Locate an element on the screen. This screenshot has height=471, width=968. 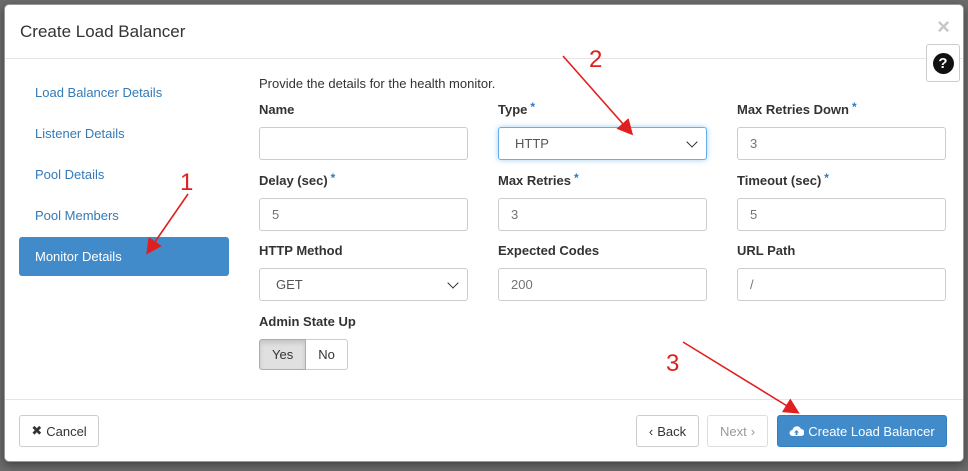
annotation-label-2: 2 is located at coordinates (596, 59).